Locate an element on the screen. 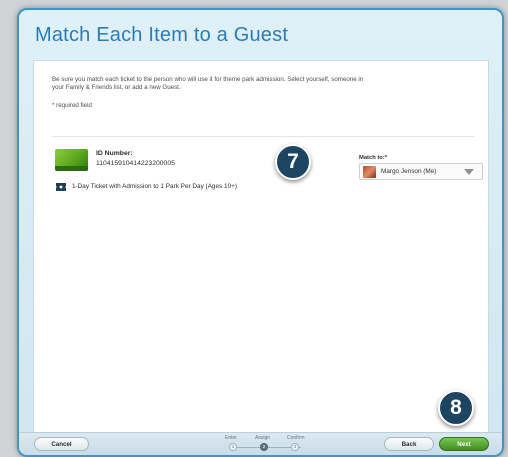 The width and height of the screenshot is (508, 457). divider is located at coordinates (263, 136).